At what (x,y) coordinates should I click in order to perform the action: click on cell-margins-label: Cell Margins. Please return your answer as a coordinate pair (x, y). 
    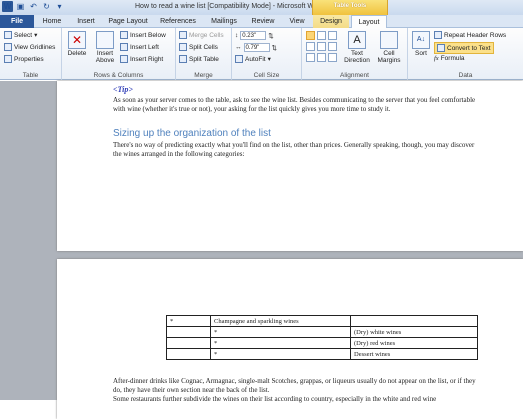
    Looking at the image, I should click on (389, 57).